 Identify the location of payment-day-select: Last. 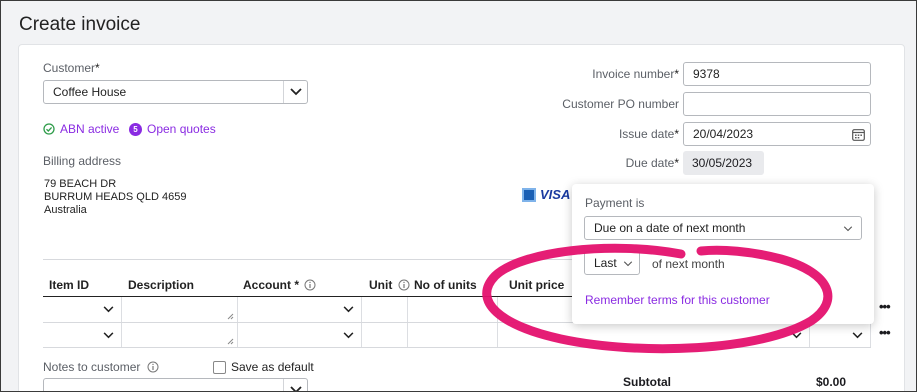
(612, 263).